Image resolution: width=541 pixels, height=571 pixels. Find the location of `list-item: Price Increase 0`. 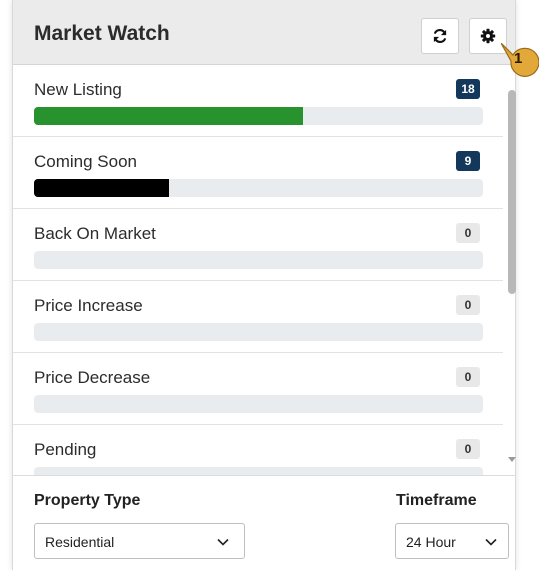

list-item: Price Increase 0 is located at coordinates (258, 317).